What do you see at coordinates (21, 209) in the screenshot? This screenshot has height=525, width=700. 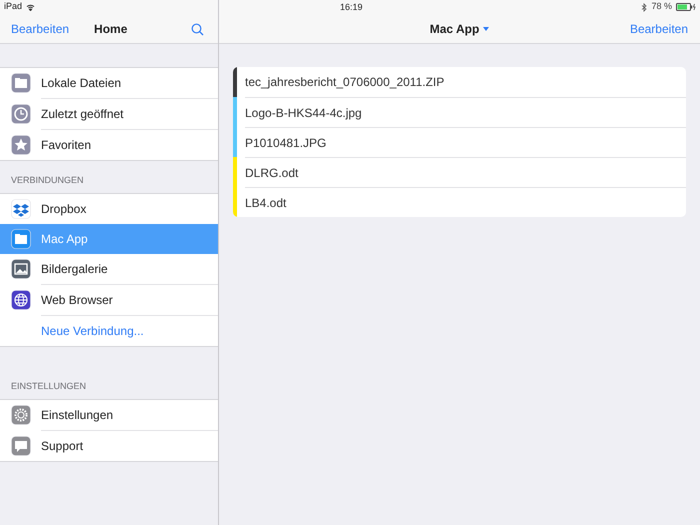 I see `dropbox-icon` at bounding box center [21, 209].